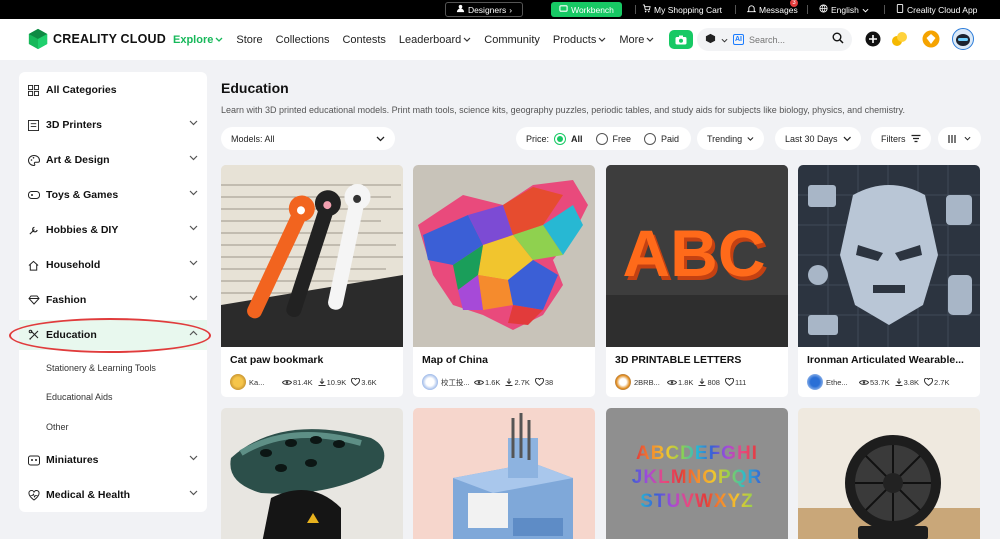 The image size is (1000, 539). Describe the element at coordinates (772, 9) in the screenshot. I see `messages-link: Messages 3` at that location.